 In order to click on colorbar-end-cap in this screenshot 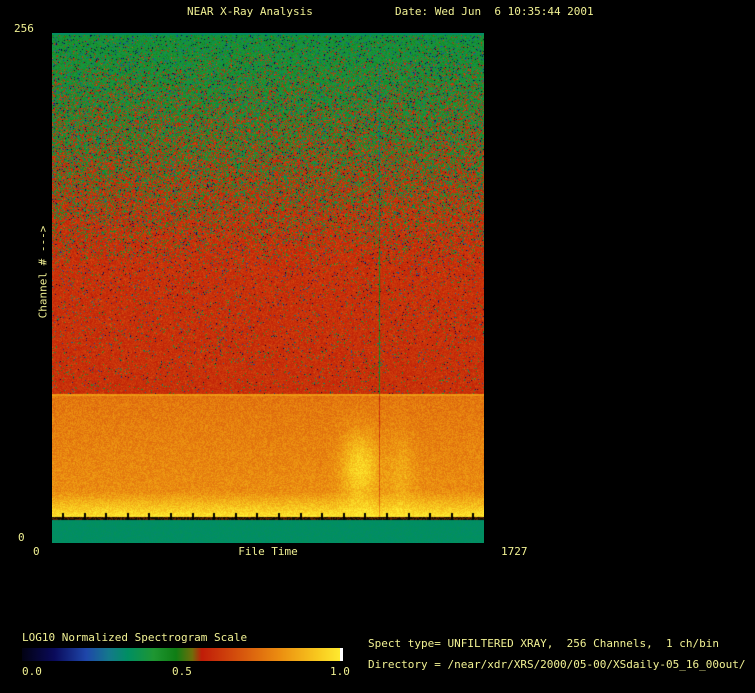, I will do `click(341, 654)`.